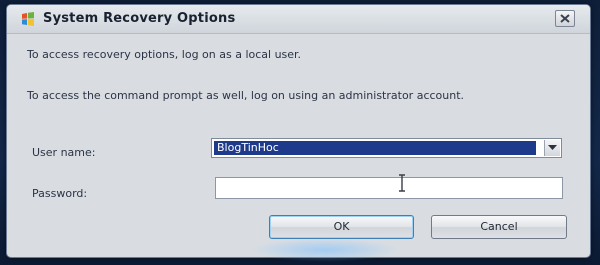 This screenshot has height=265, width=600. Describe the element at coordinates (499, 227) in the screenshot. I see `cancel-button: Cancel` at that location.